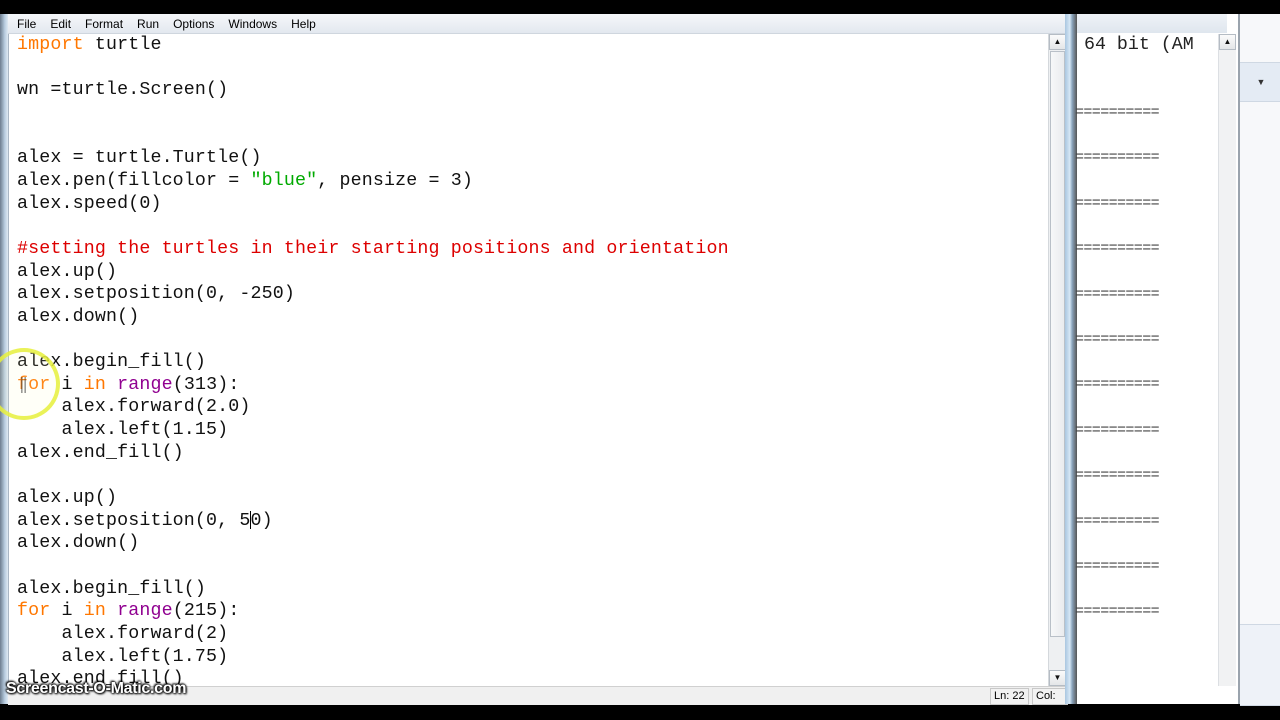 This screenshot has height=720, width=1280. I want to click on code-line: alex.left(1.75), so click(122, 657).